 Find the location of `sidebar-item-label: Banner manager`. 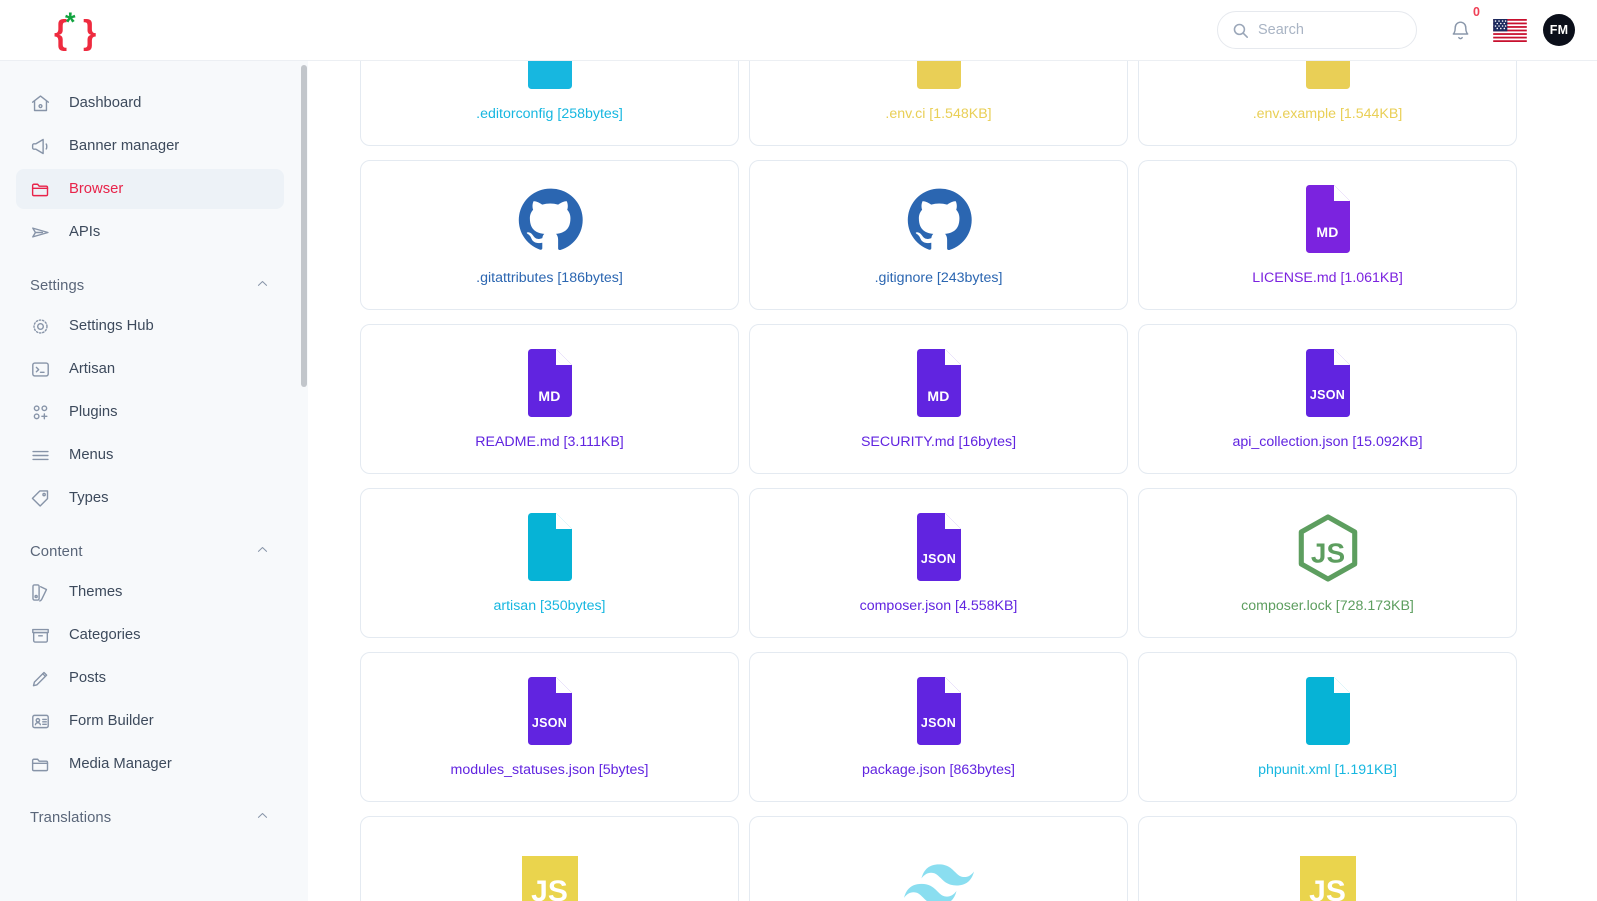

sidebar-item-label: Banner manager is located at coordinates (124, 146).